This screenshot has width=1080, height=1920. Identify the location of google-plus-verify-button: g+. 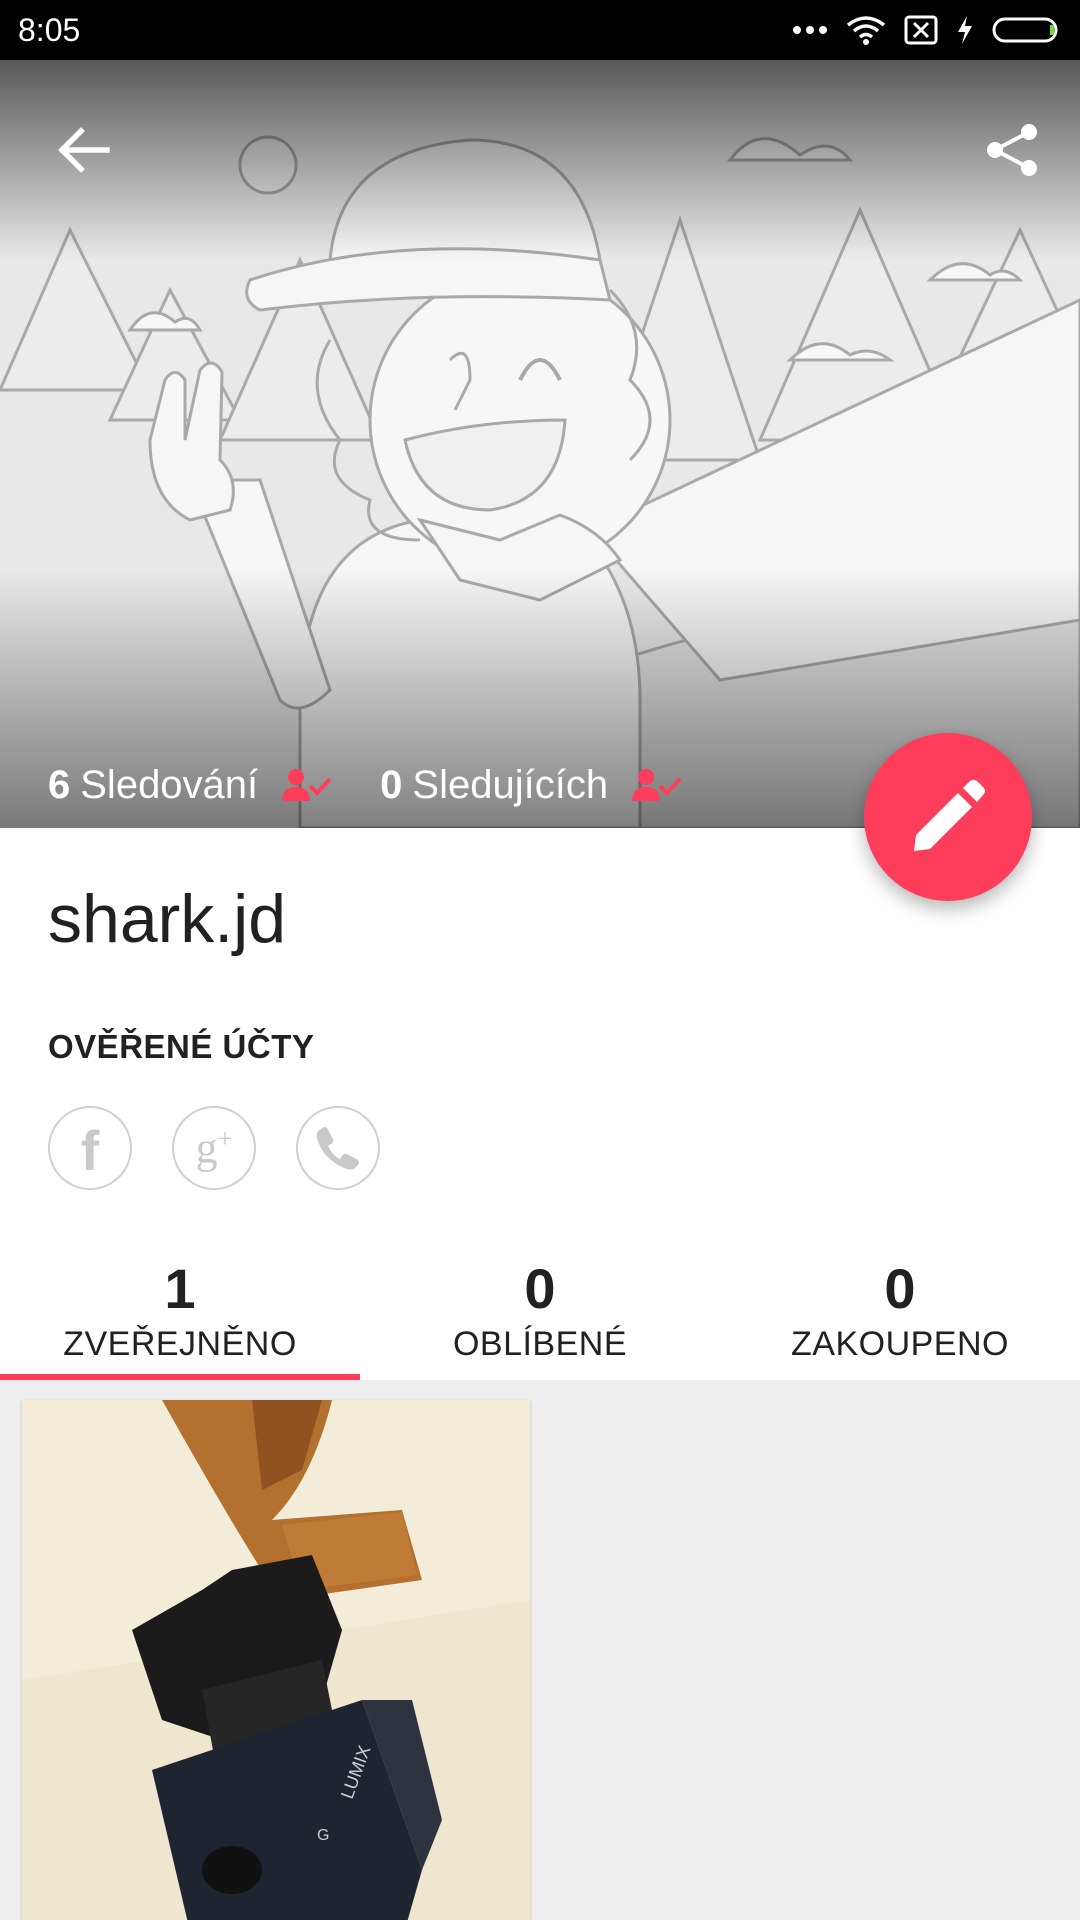
(214, 1148).